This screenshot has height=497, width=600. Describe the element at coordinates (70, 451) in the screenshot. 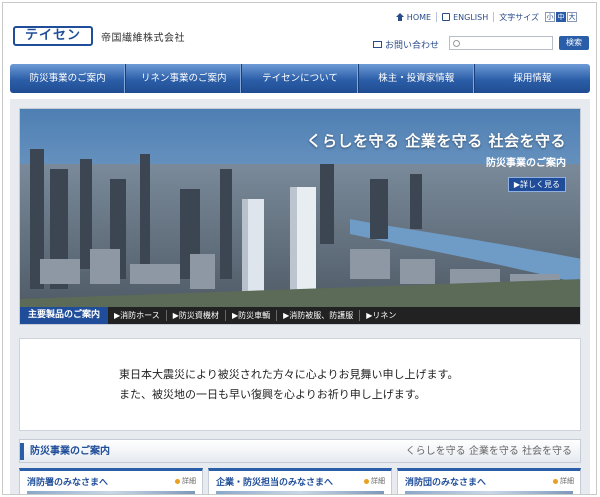

I see `section-title: 防災事業のご案内` at that location.